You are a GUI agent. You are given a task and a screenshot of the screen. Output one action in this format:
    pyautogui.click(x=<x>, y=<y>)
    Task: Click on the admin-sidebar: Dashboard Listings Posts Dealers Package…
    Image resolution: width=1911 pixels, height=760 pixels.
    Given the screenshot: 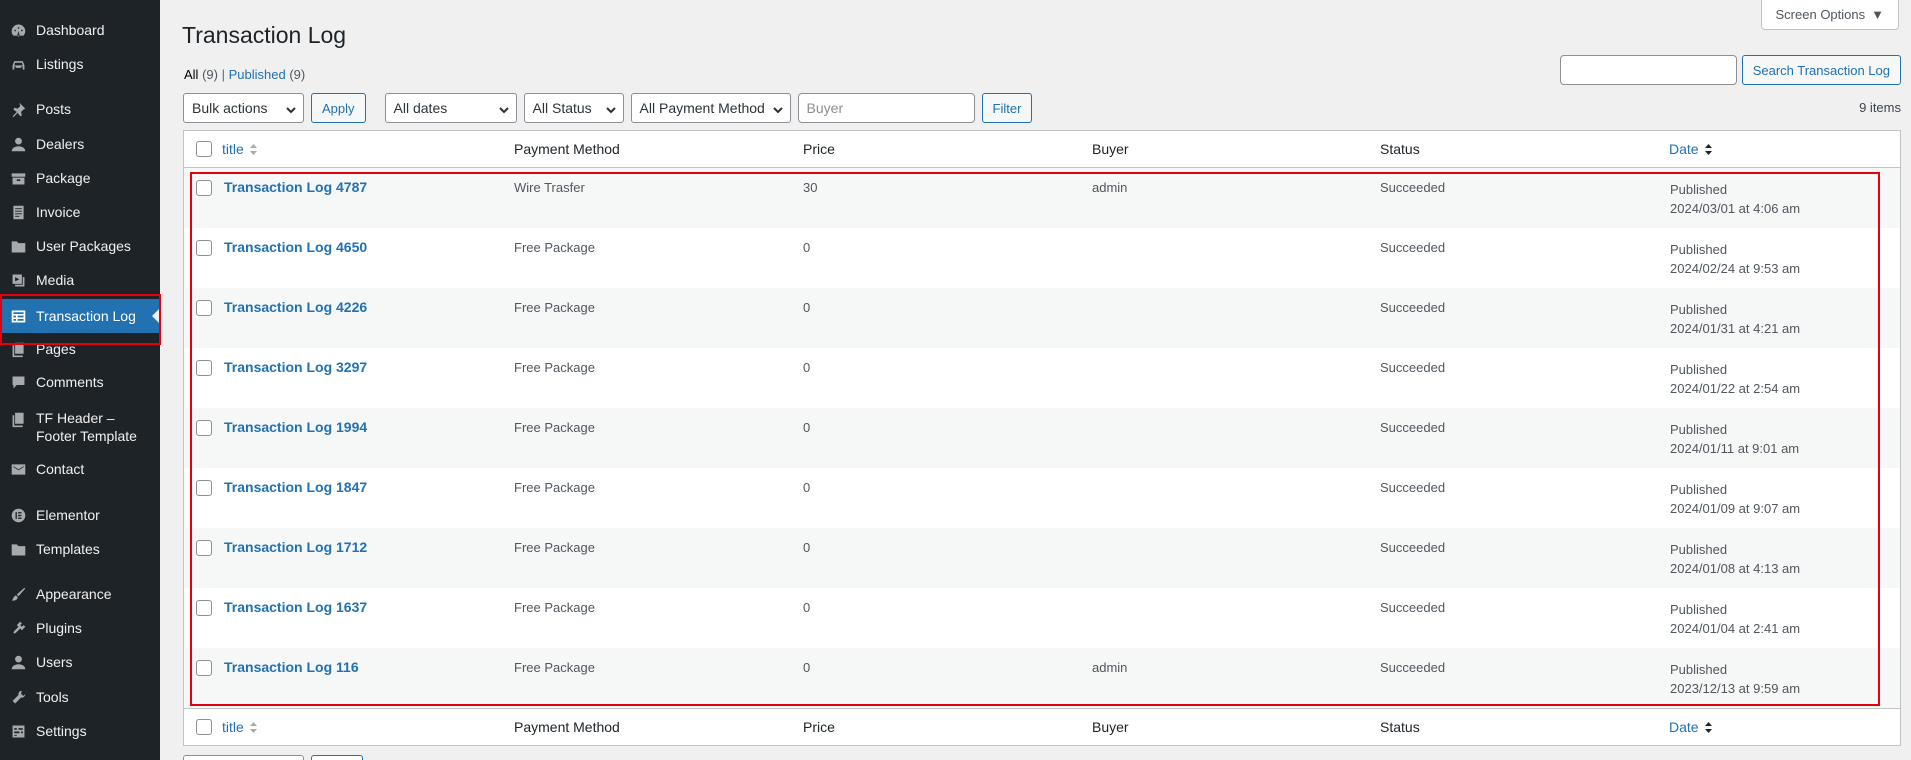 What is the action you would take?
    pyautogui.click(x=80, y=380)
    